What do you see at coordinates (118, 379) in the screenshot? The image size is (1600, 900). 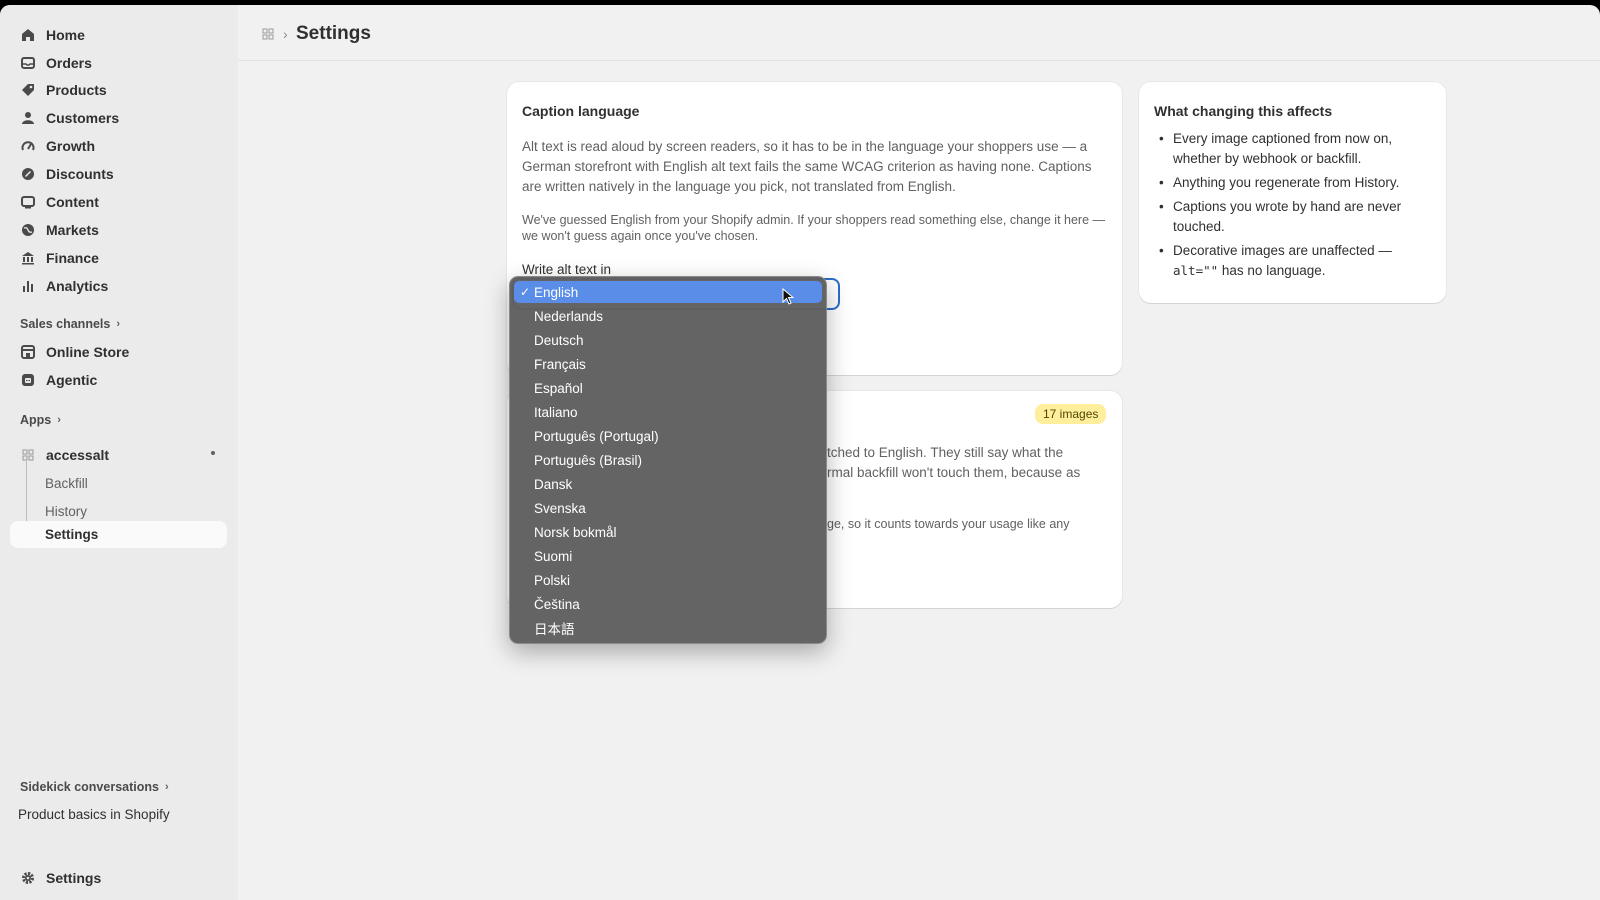 I see `sidebar-item-agentic: Agentic` at bounding box center [118, 379].